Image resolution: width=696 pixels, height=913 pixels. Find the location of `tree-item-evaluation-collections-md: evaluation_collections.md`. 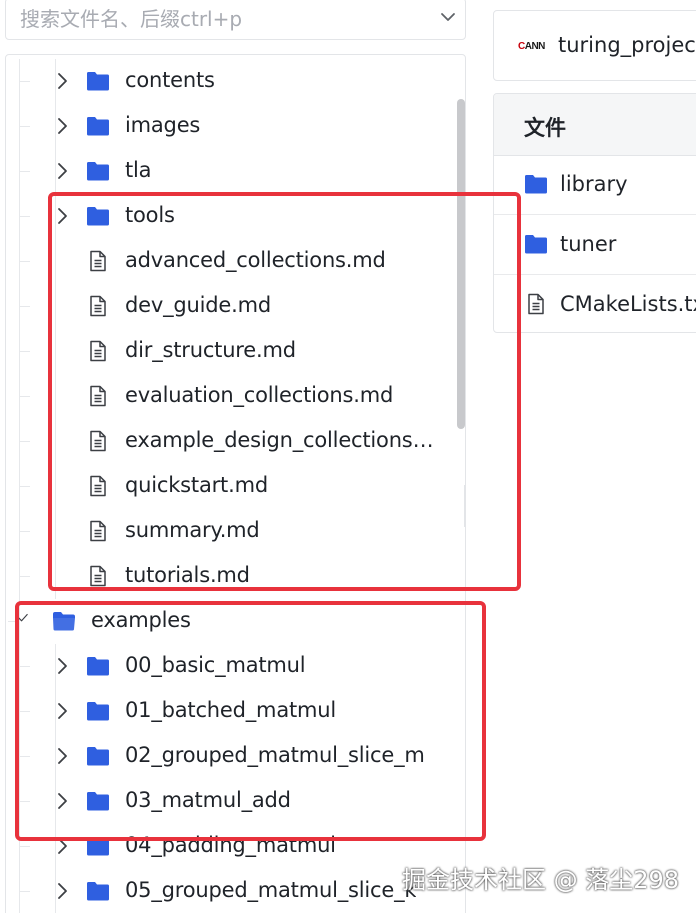

tree-item-evaluation-collections-md: evaluation_collections.md is located at coordinates (231, 396).